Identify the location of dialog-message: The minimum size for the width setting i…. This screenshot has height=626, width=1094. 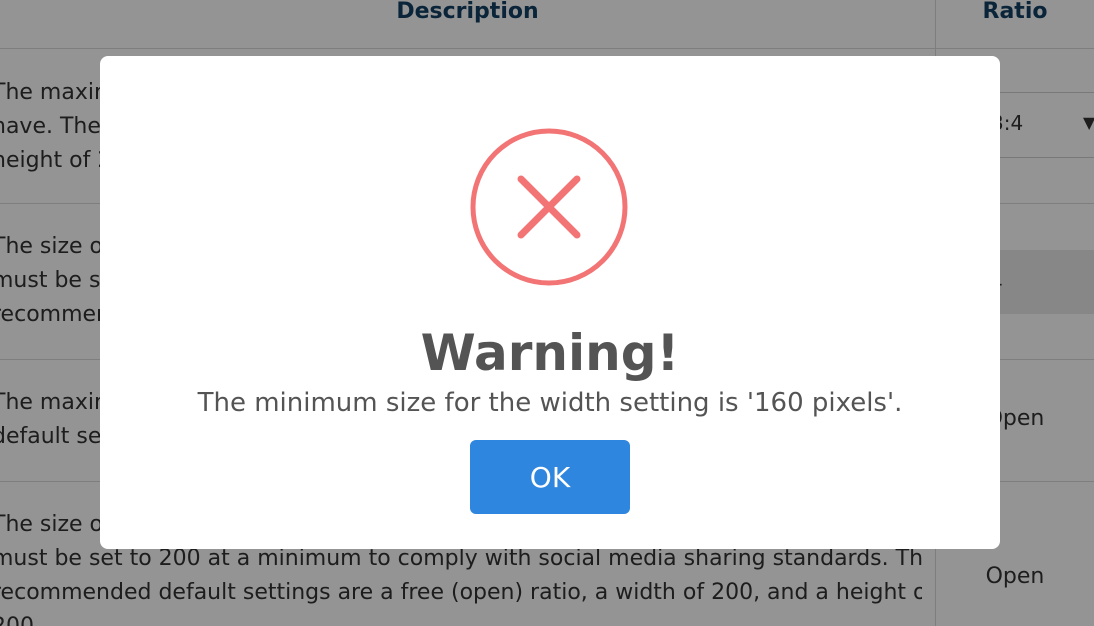
(550, 403).